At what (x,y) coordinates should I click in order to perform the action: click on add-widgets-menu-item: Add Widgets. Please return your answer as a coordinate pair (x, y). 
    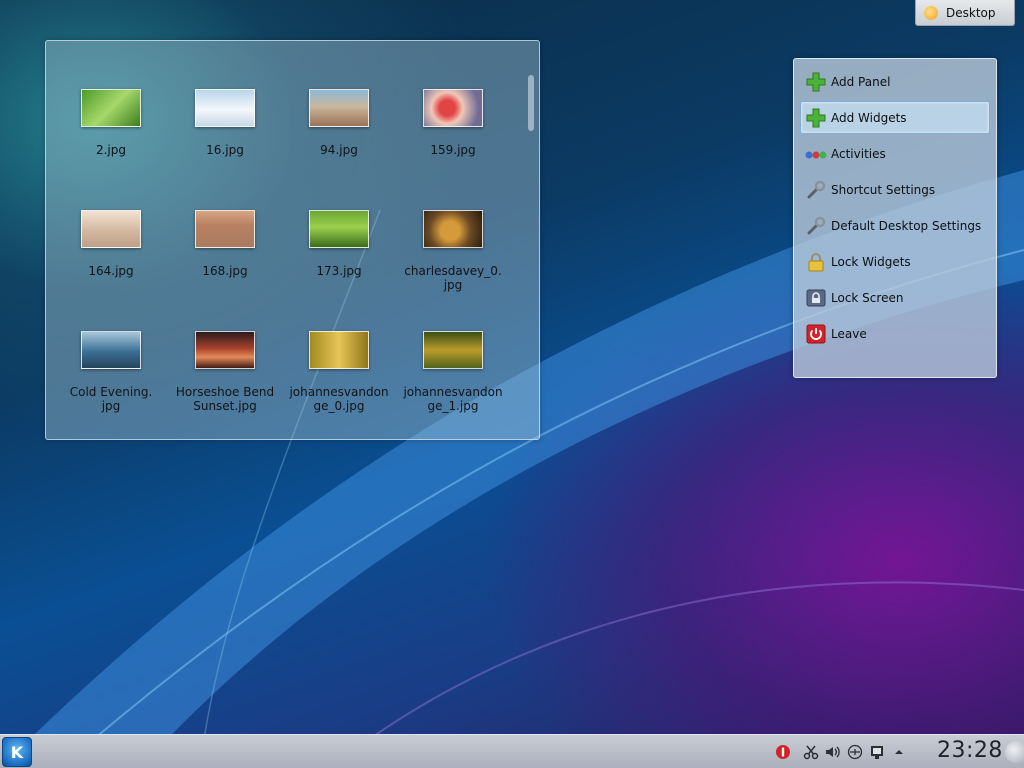
    Looking at the image, I should click on (895, 117).